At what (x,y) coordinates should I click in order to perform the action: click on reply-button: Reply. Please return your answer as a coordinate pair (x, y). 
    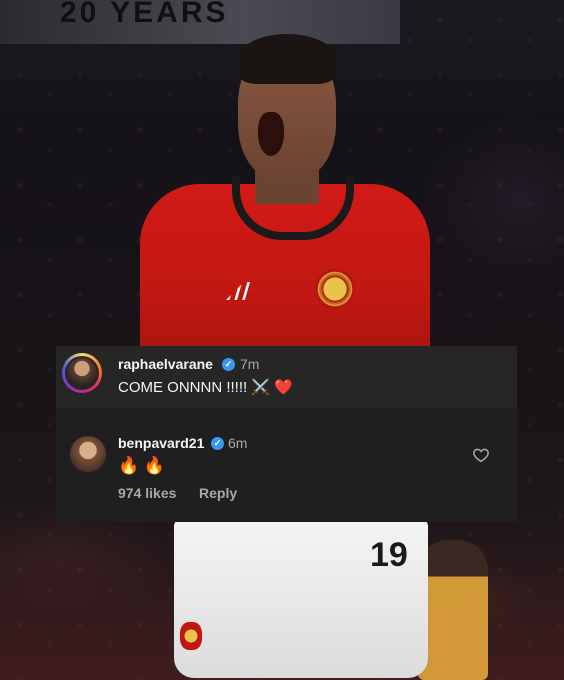
    Looking at the image, I should click on (218, 493).